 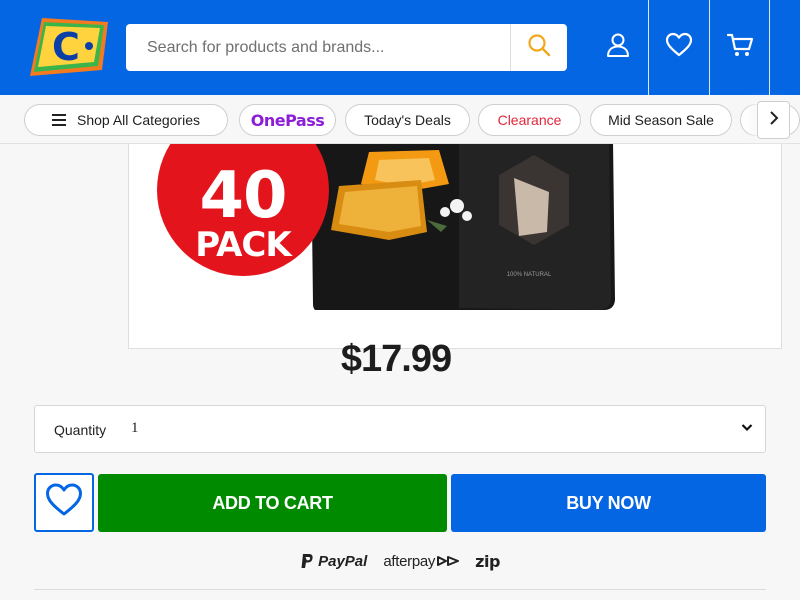 What do you see at coordinates (747, 427) in the screenshot?
I see `chevron-down-icon` at bounding box center [747, 427].